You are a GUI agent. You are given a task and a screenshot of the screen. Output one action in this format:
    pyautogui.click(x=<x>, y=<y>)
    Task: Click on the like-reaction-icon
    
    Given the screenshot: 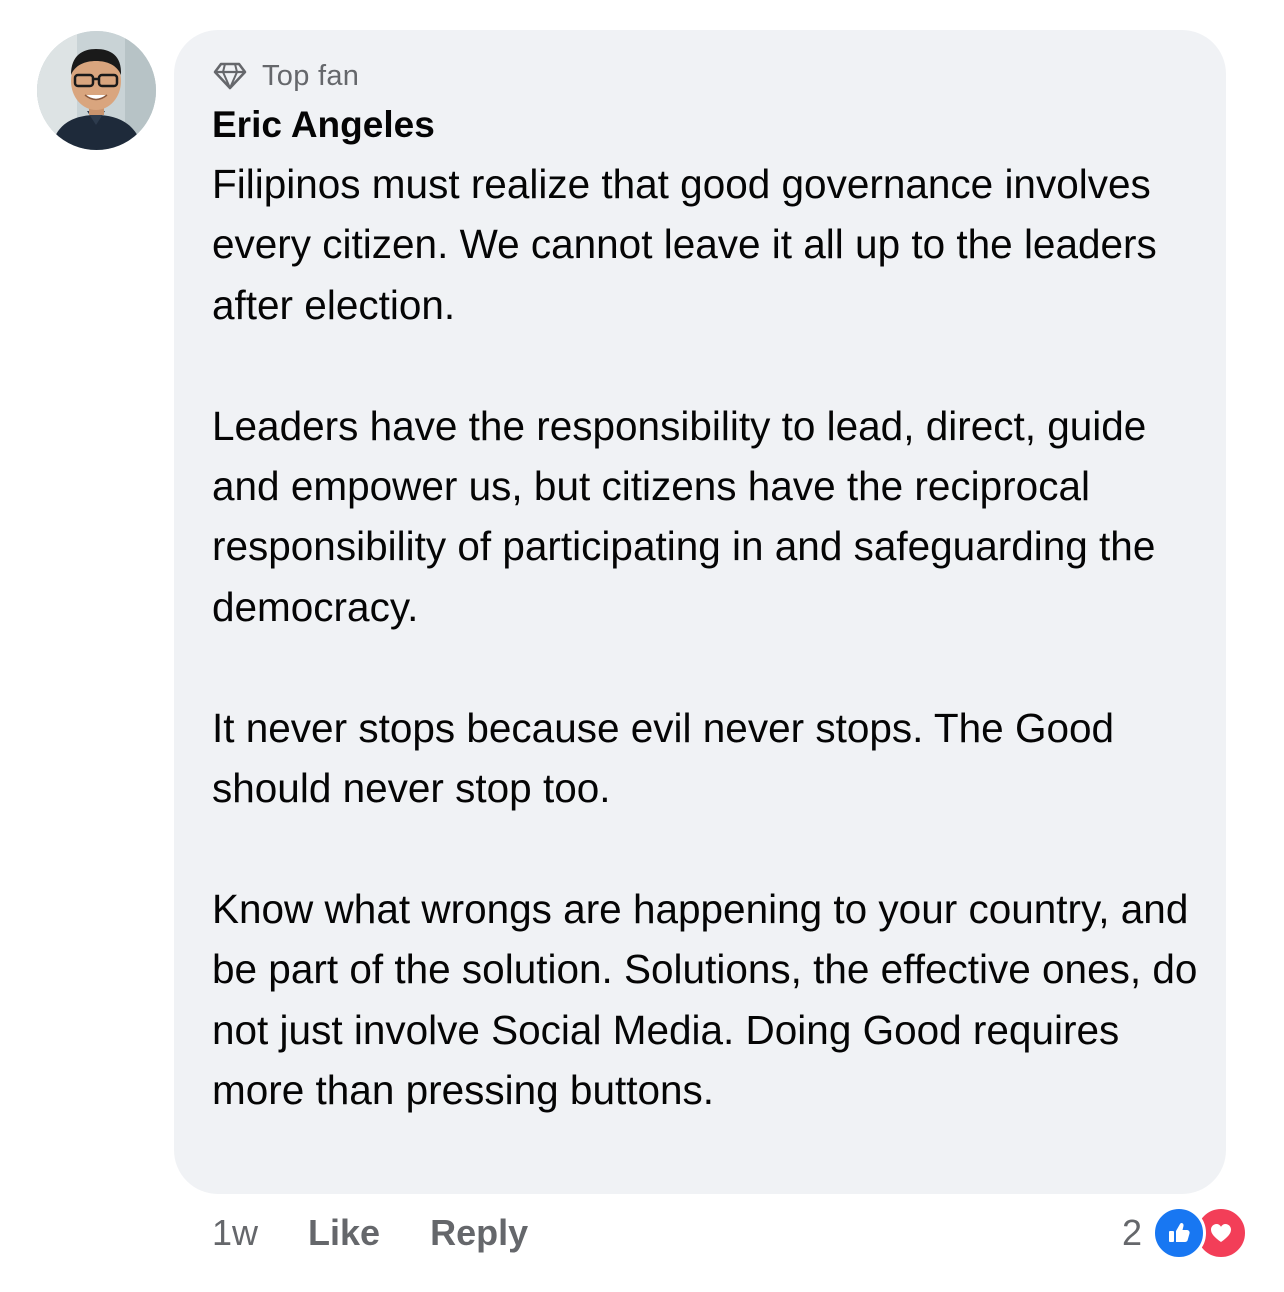 What is the action you would take?
    pyautogui.click(x=1179, y=1233)
    